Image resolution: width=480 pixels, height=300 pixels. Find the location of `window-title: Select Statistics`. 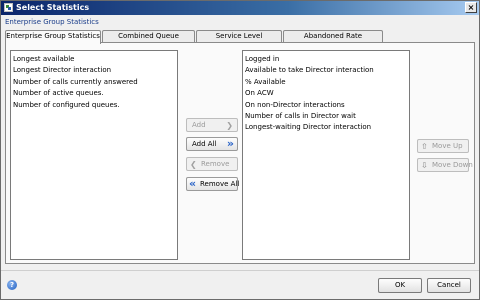

window-title: Select Statistics is located at coordinates (53, 7).